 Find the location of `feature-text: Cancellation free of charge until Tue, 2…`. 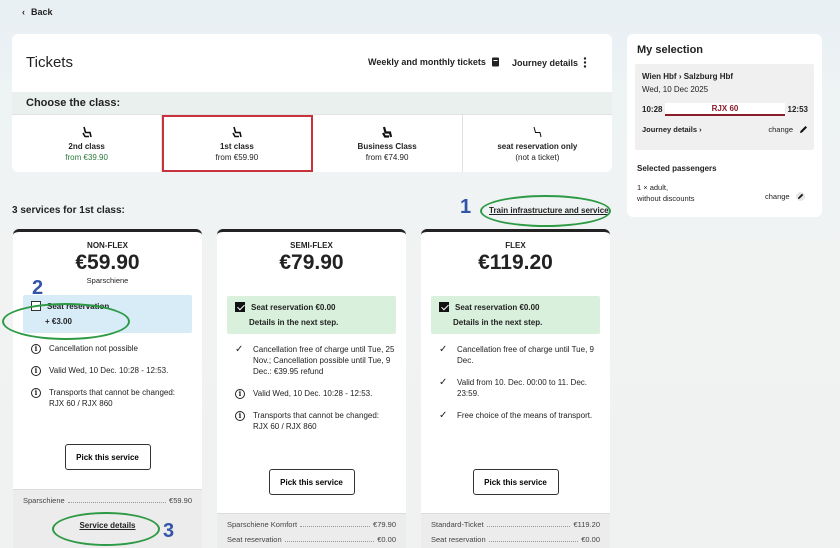

feature-text: Cancellation free of charge until Tue, 2… is located at coordinates (324, 360).